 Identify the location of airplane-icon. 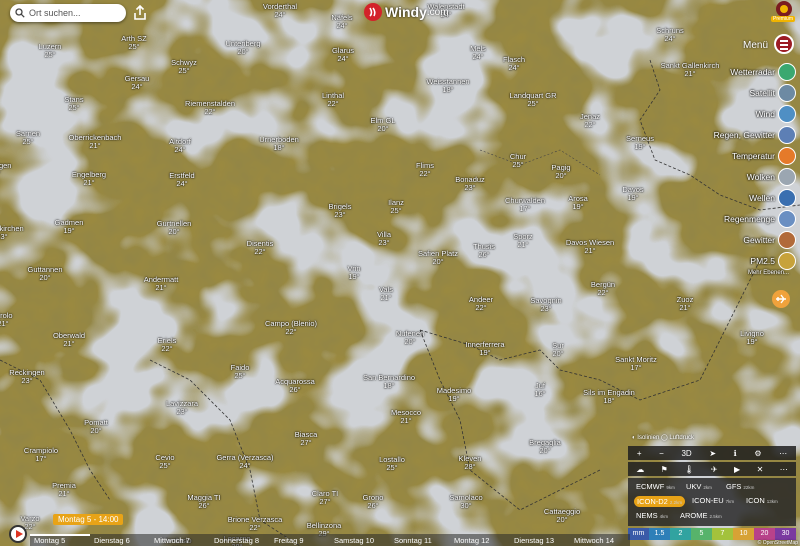
(781, 299).